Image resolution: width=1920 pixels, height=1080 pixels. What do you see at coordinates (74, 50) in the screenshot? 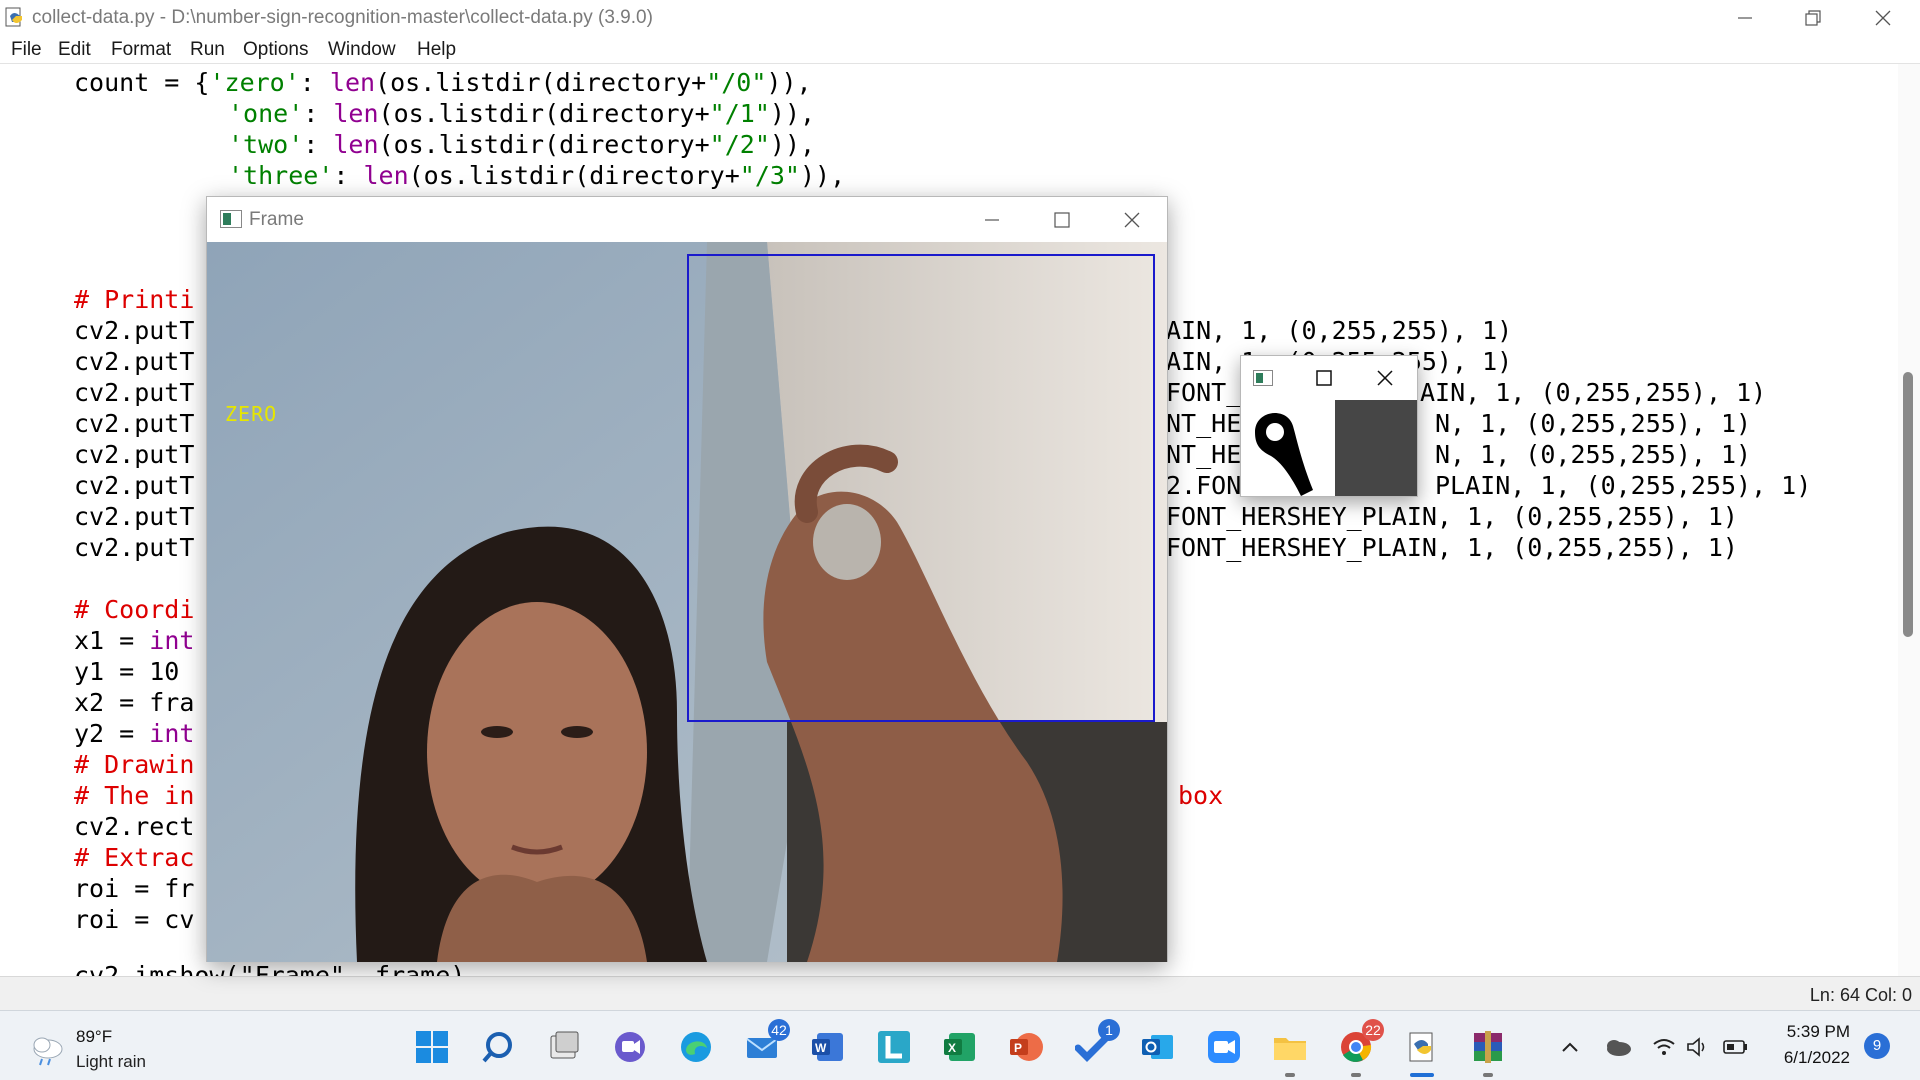
I see `menu-edit: Edit` at bounding box center [74, 50].